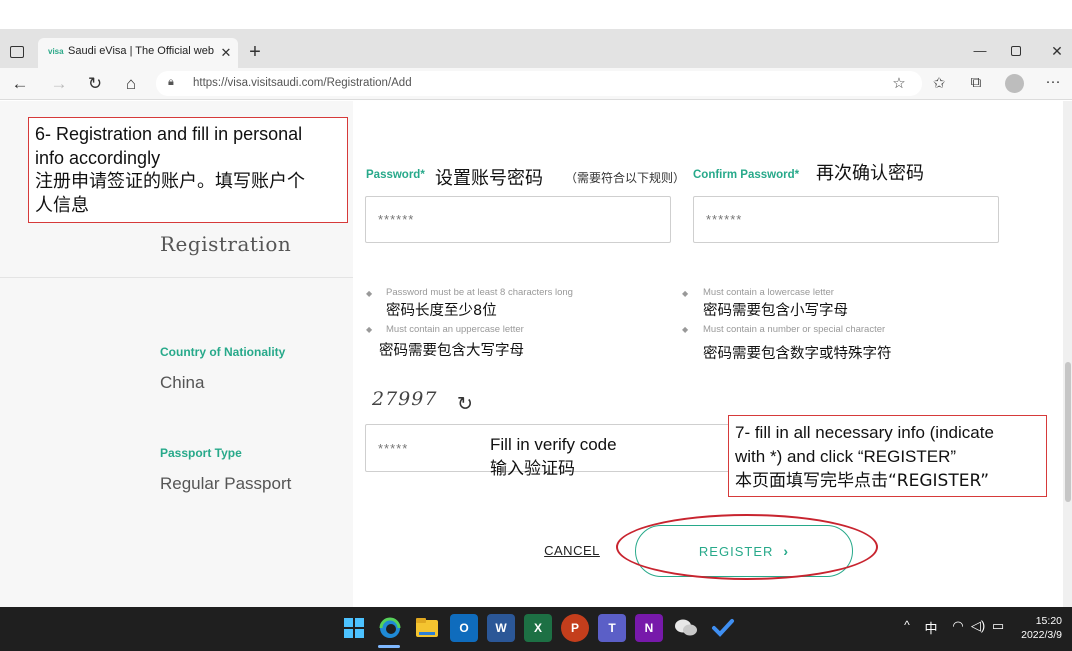 Image resolution: width=1072 pixels, height=651 pixels. I want to click on rule-lowercase-annotation: 密码需要包含小写字母, so click(775, 311).